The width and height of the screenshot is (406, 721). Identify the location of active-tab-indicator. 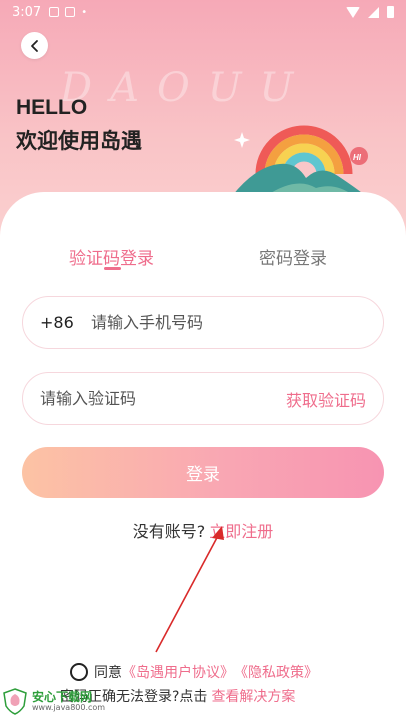
(112, 268).